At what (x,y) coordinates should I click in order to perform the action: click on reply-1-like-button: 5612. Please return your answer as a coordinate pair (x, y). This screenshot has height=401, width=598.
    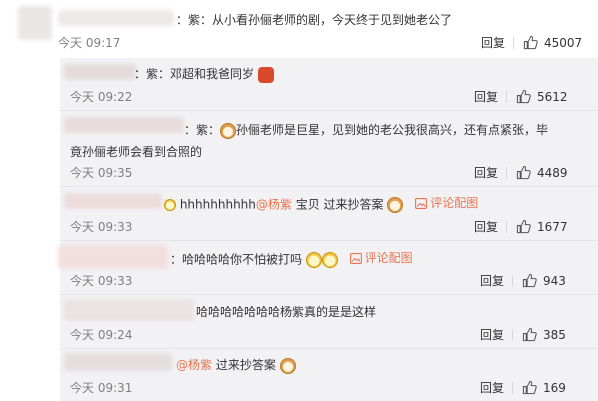
    Looking at the image, I should click on (542, 96).